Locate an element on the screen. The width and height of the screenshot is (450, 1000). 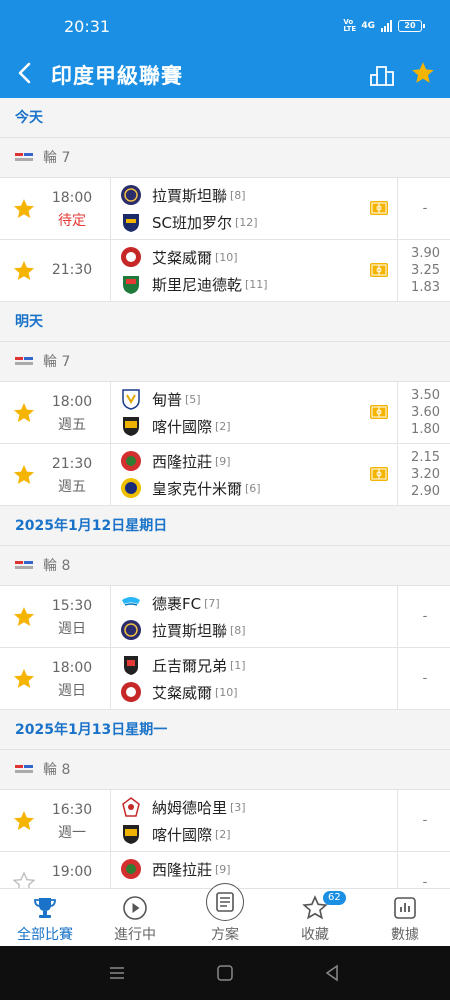
status-bar: 20:31 Vo LTE 4G 20 is located at coordinates (225, 25).